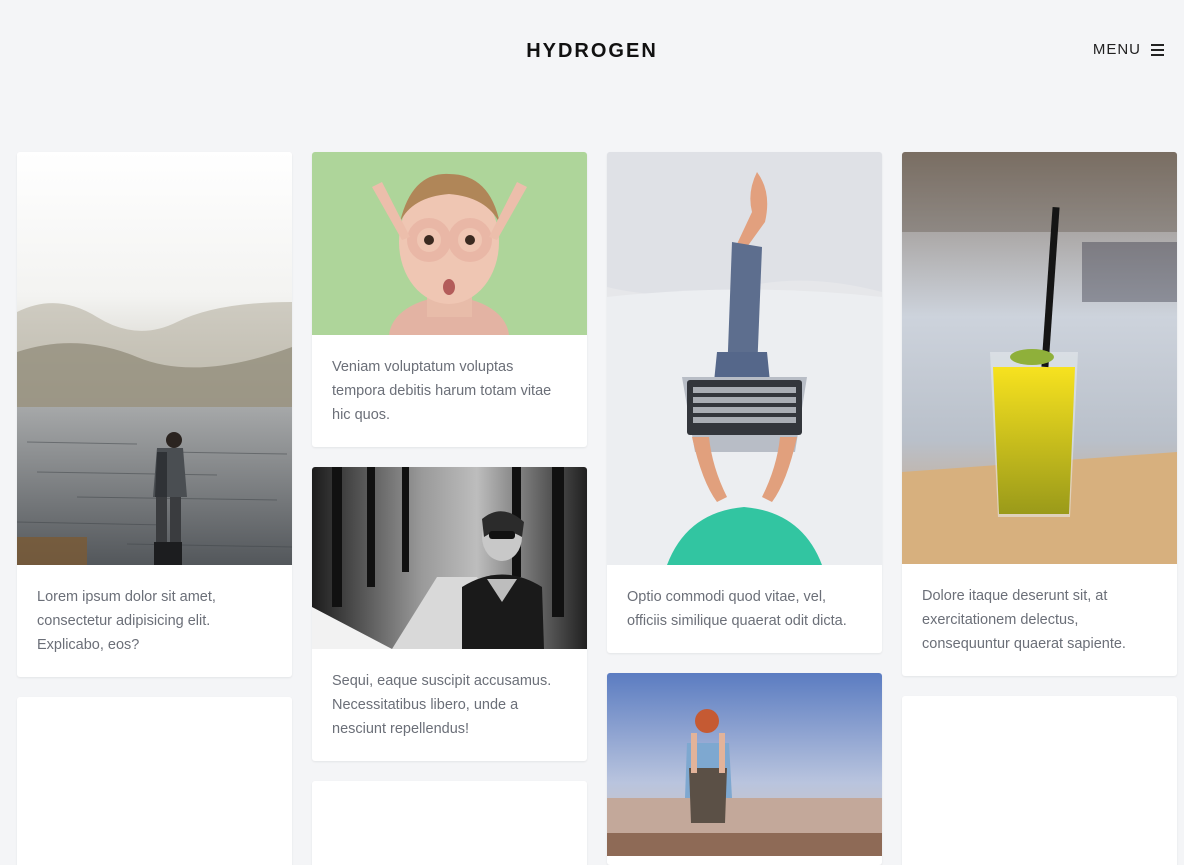 Image resolution: width=1184 pixels, height=865 pixels. I want to click on site-header: HYDROGEN MENU, so click(592, 50).